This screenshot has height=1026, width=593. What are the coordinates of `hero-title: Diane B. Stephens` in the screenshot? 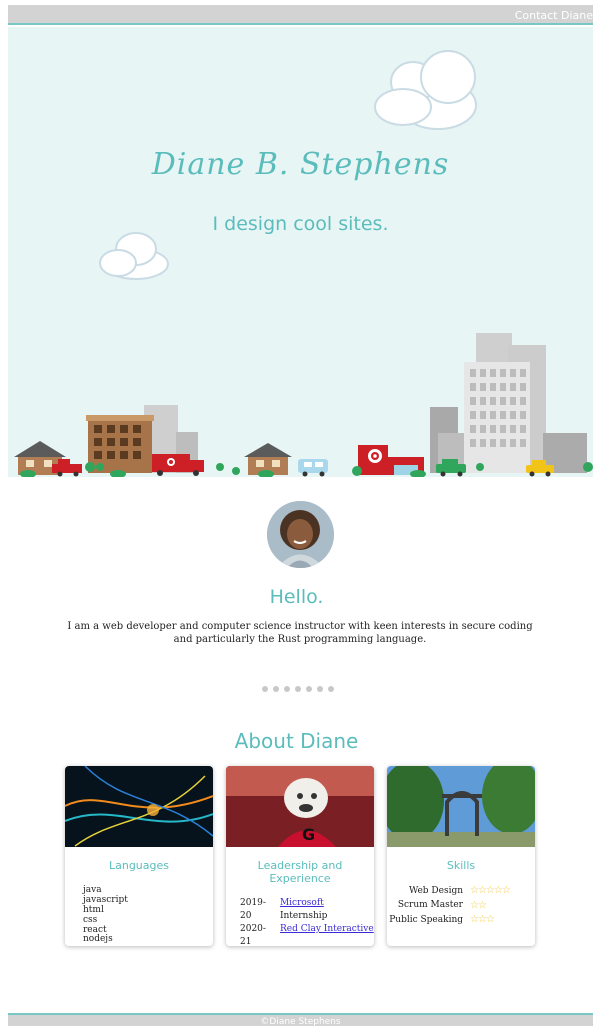 It's located at (300, 164).